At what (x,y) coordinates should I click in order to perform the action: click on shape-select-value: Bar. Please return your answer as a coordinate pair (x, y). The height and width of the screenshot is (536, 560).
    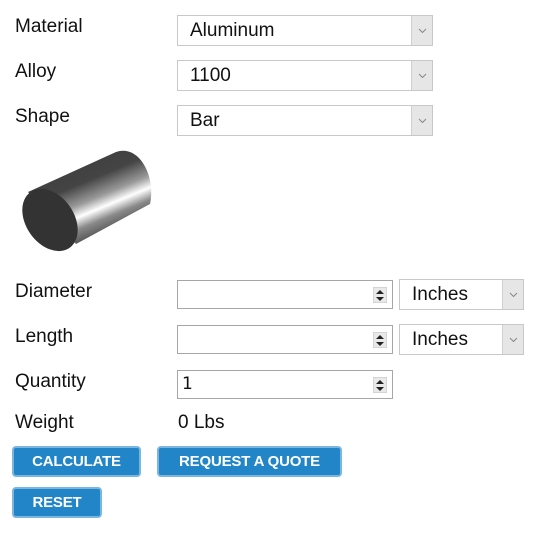
    Looking at the image, I should click on (205, 120).